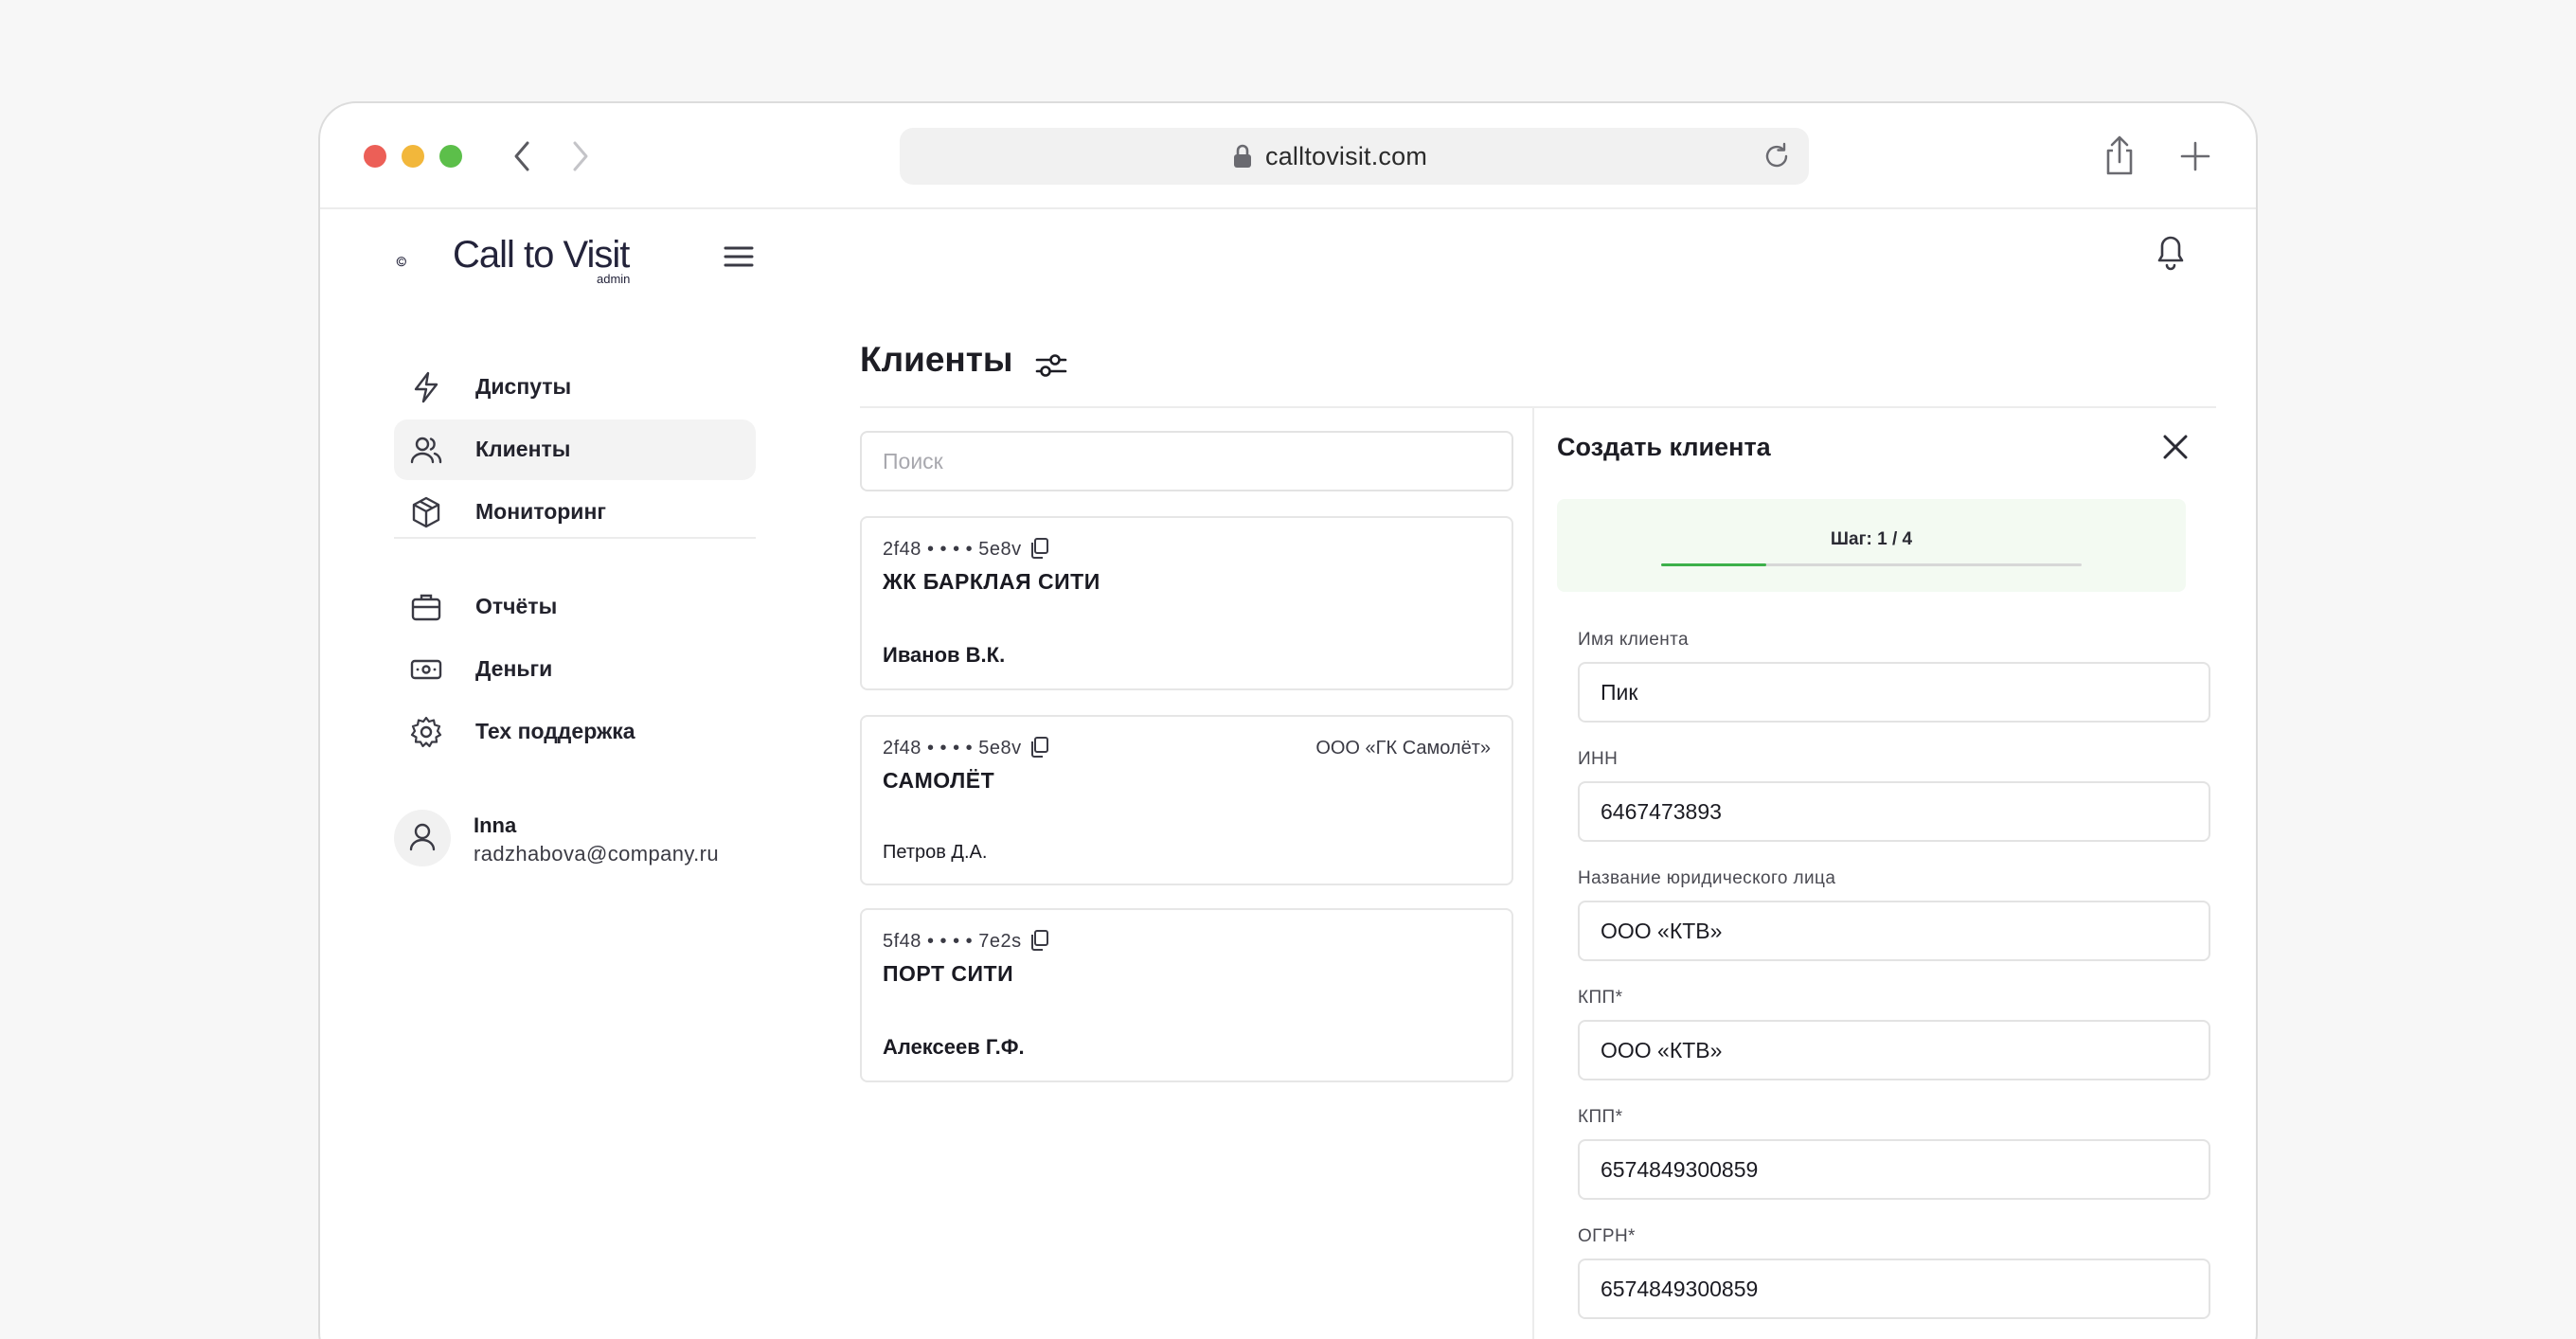 This screenshot has width=2576, height=1339. Describe the element at coordinates (426, 387) in the screenshot. I see `lightning-icon` at that location.